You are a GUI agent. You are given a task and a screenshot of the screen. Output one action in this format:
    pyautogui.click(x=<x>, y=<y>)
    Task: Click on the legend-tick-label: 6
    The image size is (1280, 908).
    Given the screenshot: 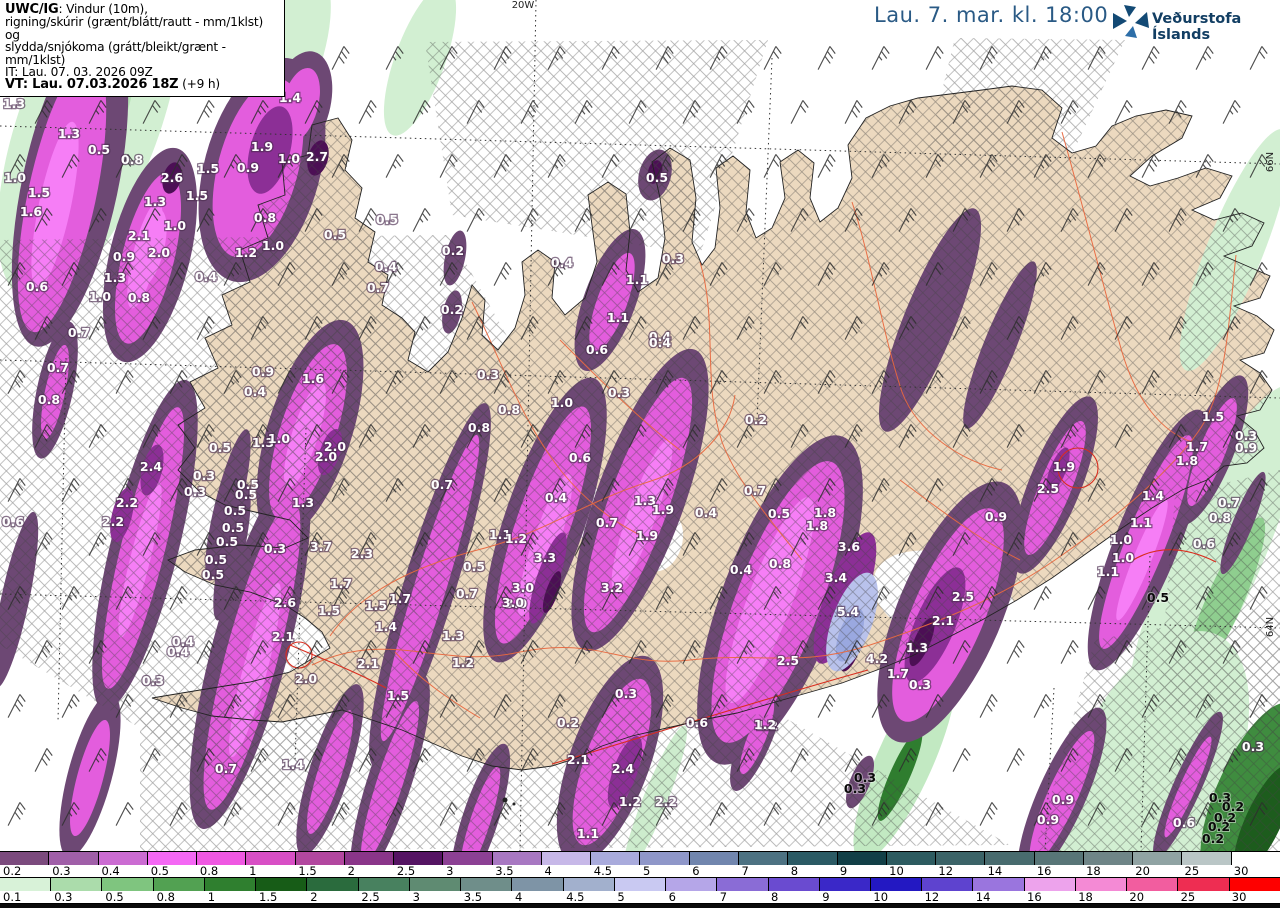 What is the action you would take?
    pyautogui.click(x=696, y=871)
    